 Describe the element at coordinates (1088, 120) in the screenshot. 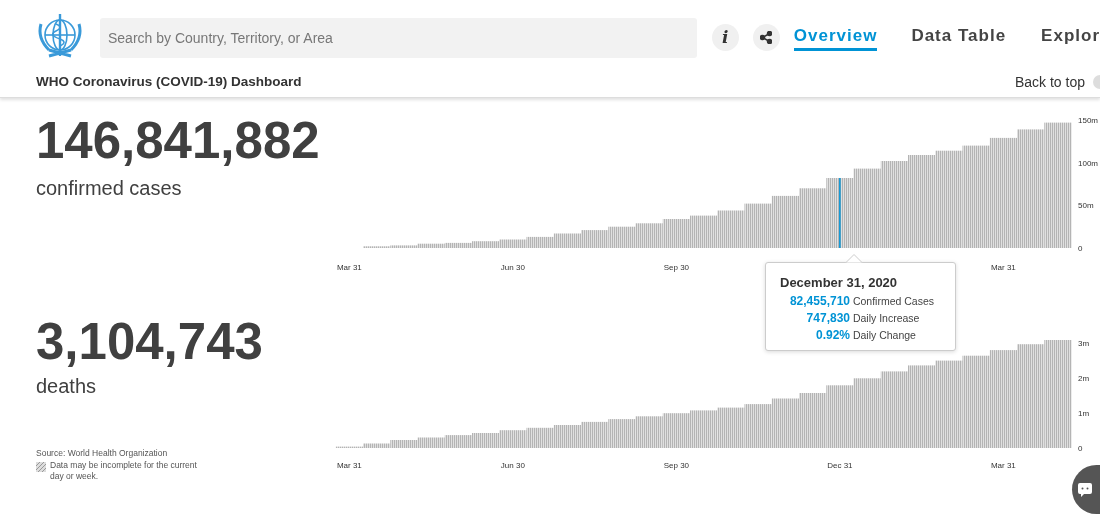

I see `axis-label: 150m` at that location.